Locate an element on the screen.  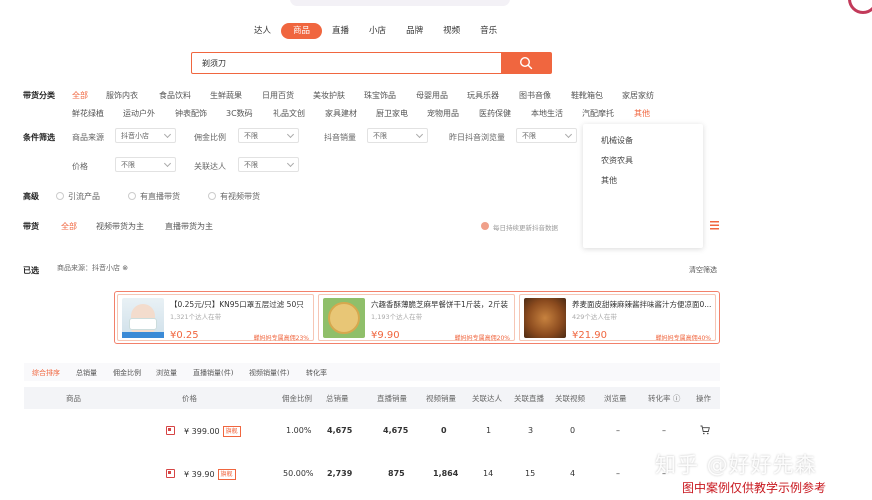
category-item: 食品饮料 is located at coordinates (175, 95).